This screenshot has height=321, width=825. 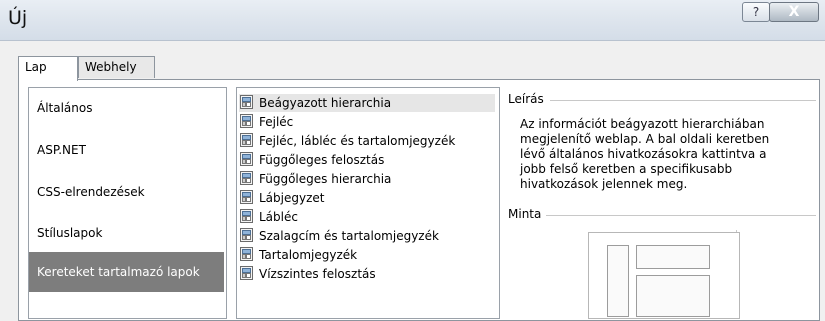 What do you see at coordinates (349, 236) in the screenshot?
I see `template-label: Szalagcím és tartalomjegyzék` at bounding box center [349, 236].